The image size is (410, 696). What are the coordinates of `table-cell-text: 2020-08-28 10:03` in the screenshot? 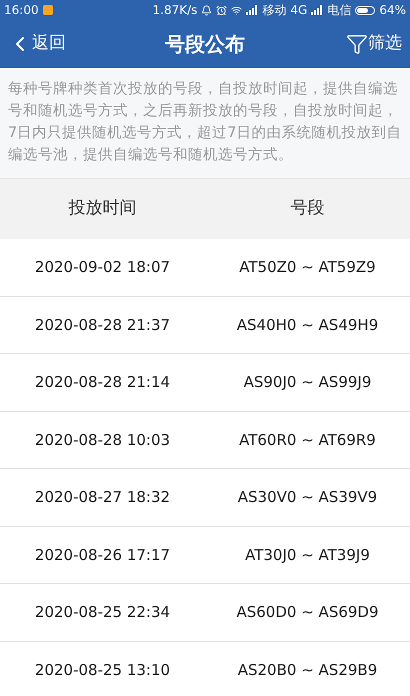 It's located at (103, 440).